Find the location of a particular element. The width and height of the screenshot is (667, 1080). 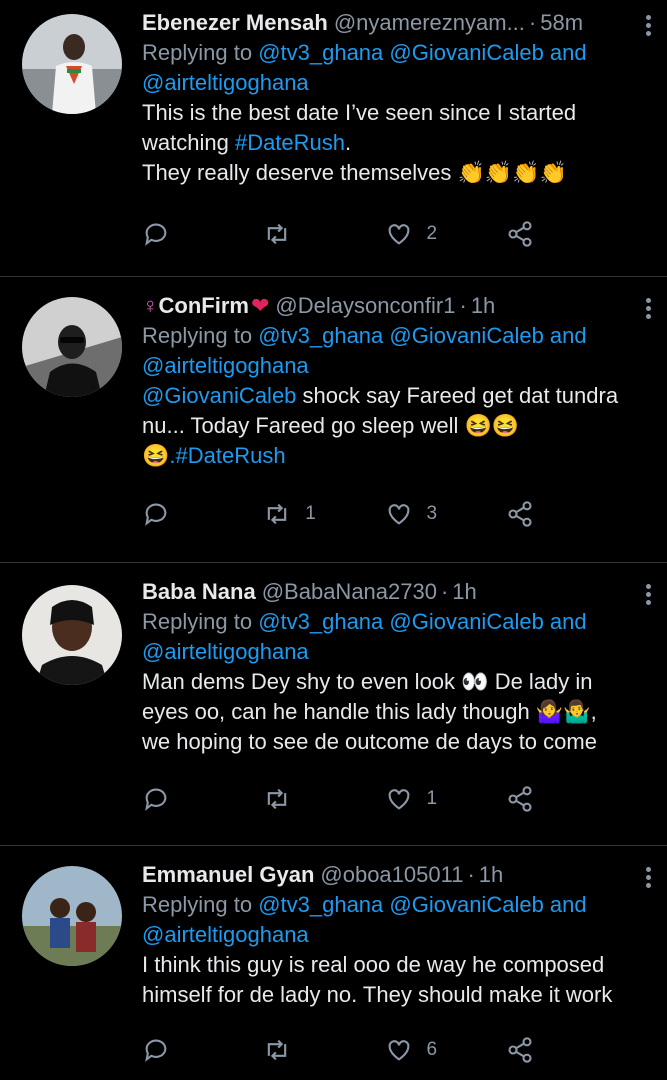

eyes-emoji: 👀 is located at coordinates (475, 681).